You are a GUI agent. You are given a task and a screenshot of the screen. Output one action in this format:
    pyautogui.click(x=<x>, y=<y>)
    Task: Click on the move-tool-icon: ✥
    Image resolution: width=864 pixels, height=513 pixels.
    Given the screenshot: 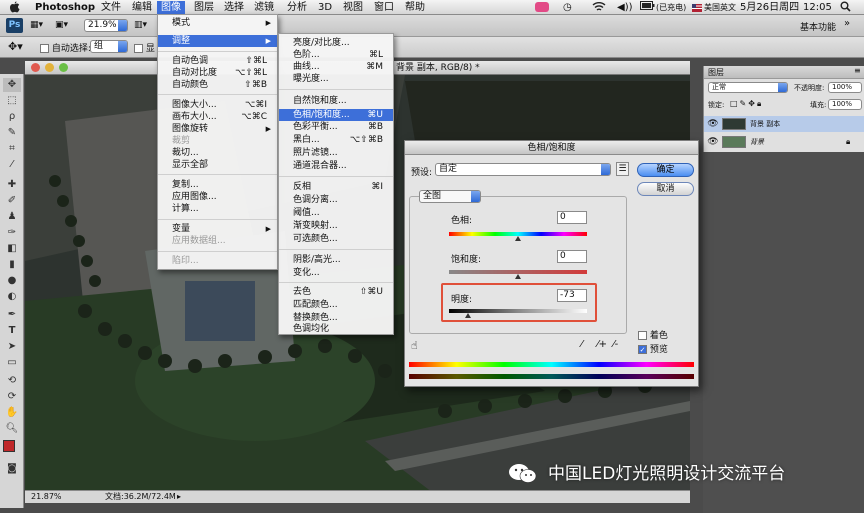 What is the action you would take?
    pyautogui.click(x=12, y=85)
    